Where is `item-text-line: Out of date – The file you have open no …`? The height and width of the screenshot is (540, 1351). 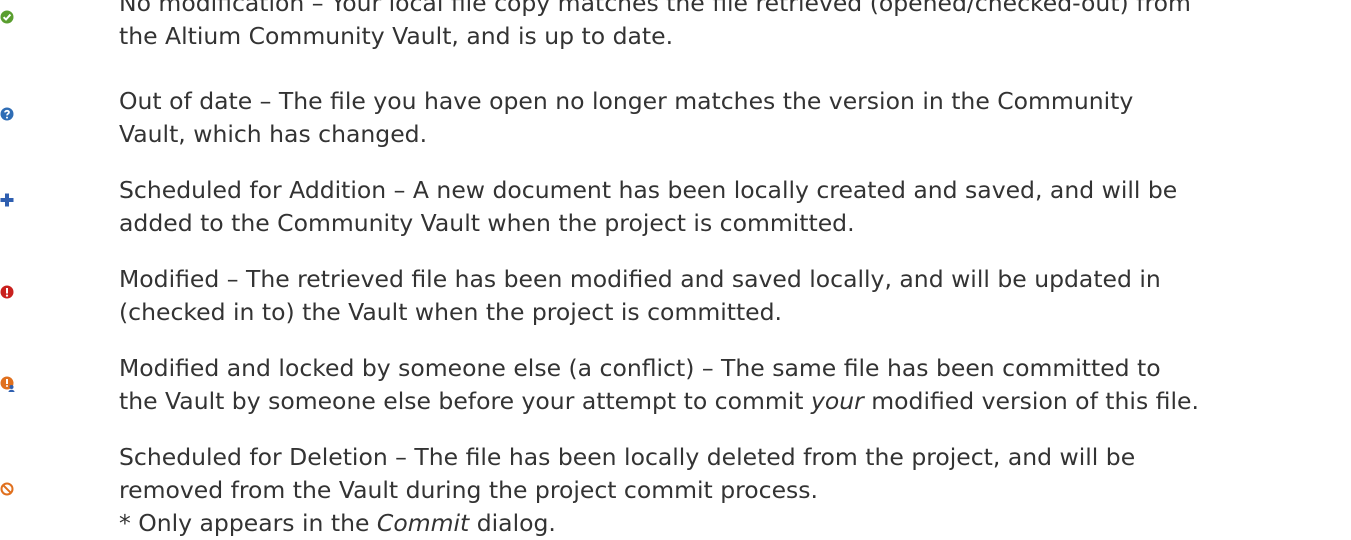 item-text-line: Out of date – The file you have open no … is located at coordinates (626, 101).